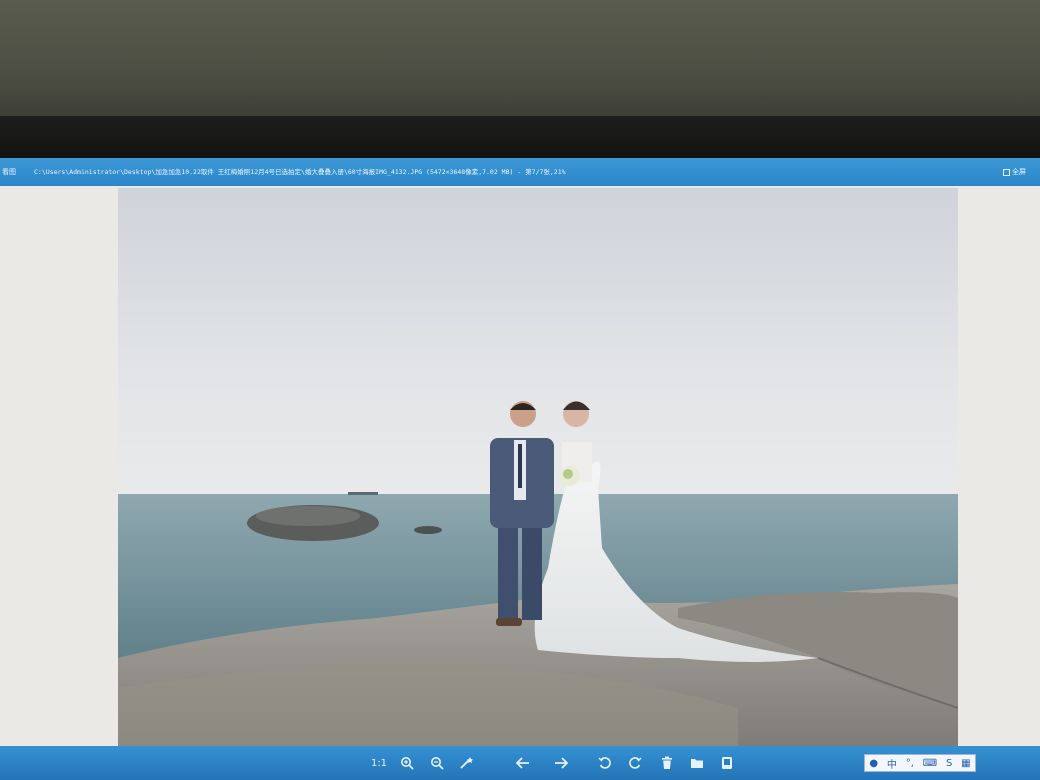 Image resolution: width=1040 pixels, height=780 pixels. I want to click on fullscreen-button: 全屏, so click(1014, 172).